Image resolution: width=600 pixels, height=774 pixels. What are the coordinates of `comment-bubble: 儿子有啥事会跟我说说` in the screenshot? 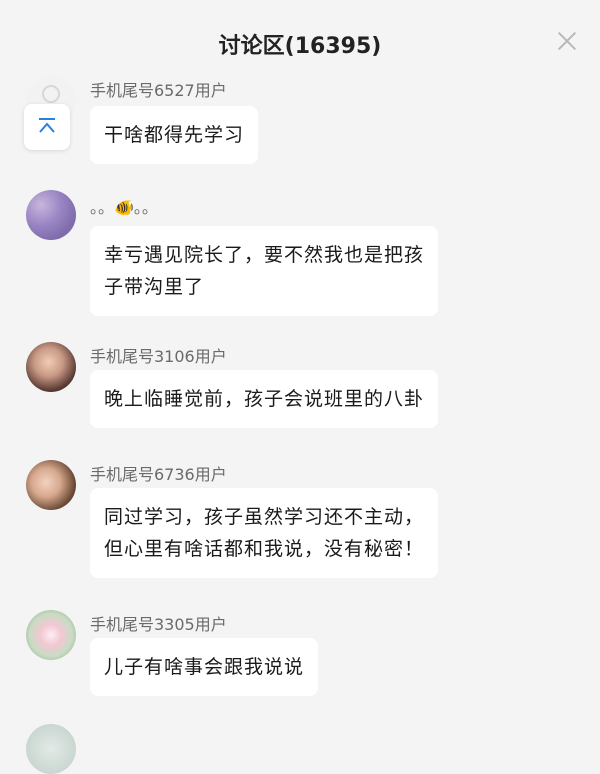 It's located at (204, 667).